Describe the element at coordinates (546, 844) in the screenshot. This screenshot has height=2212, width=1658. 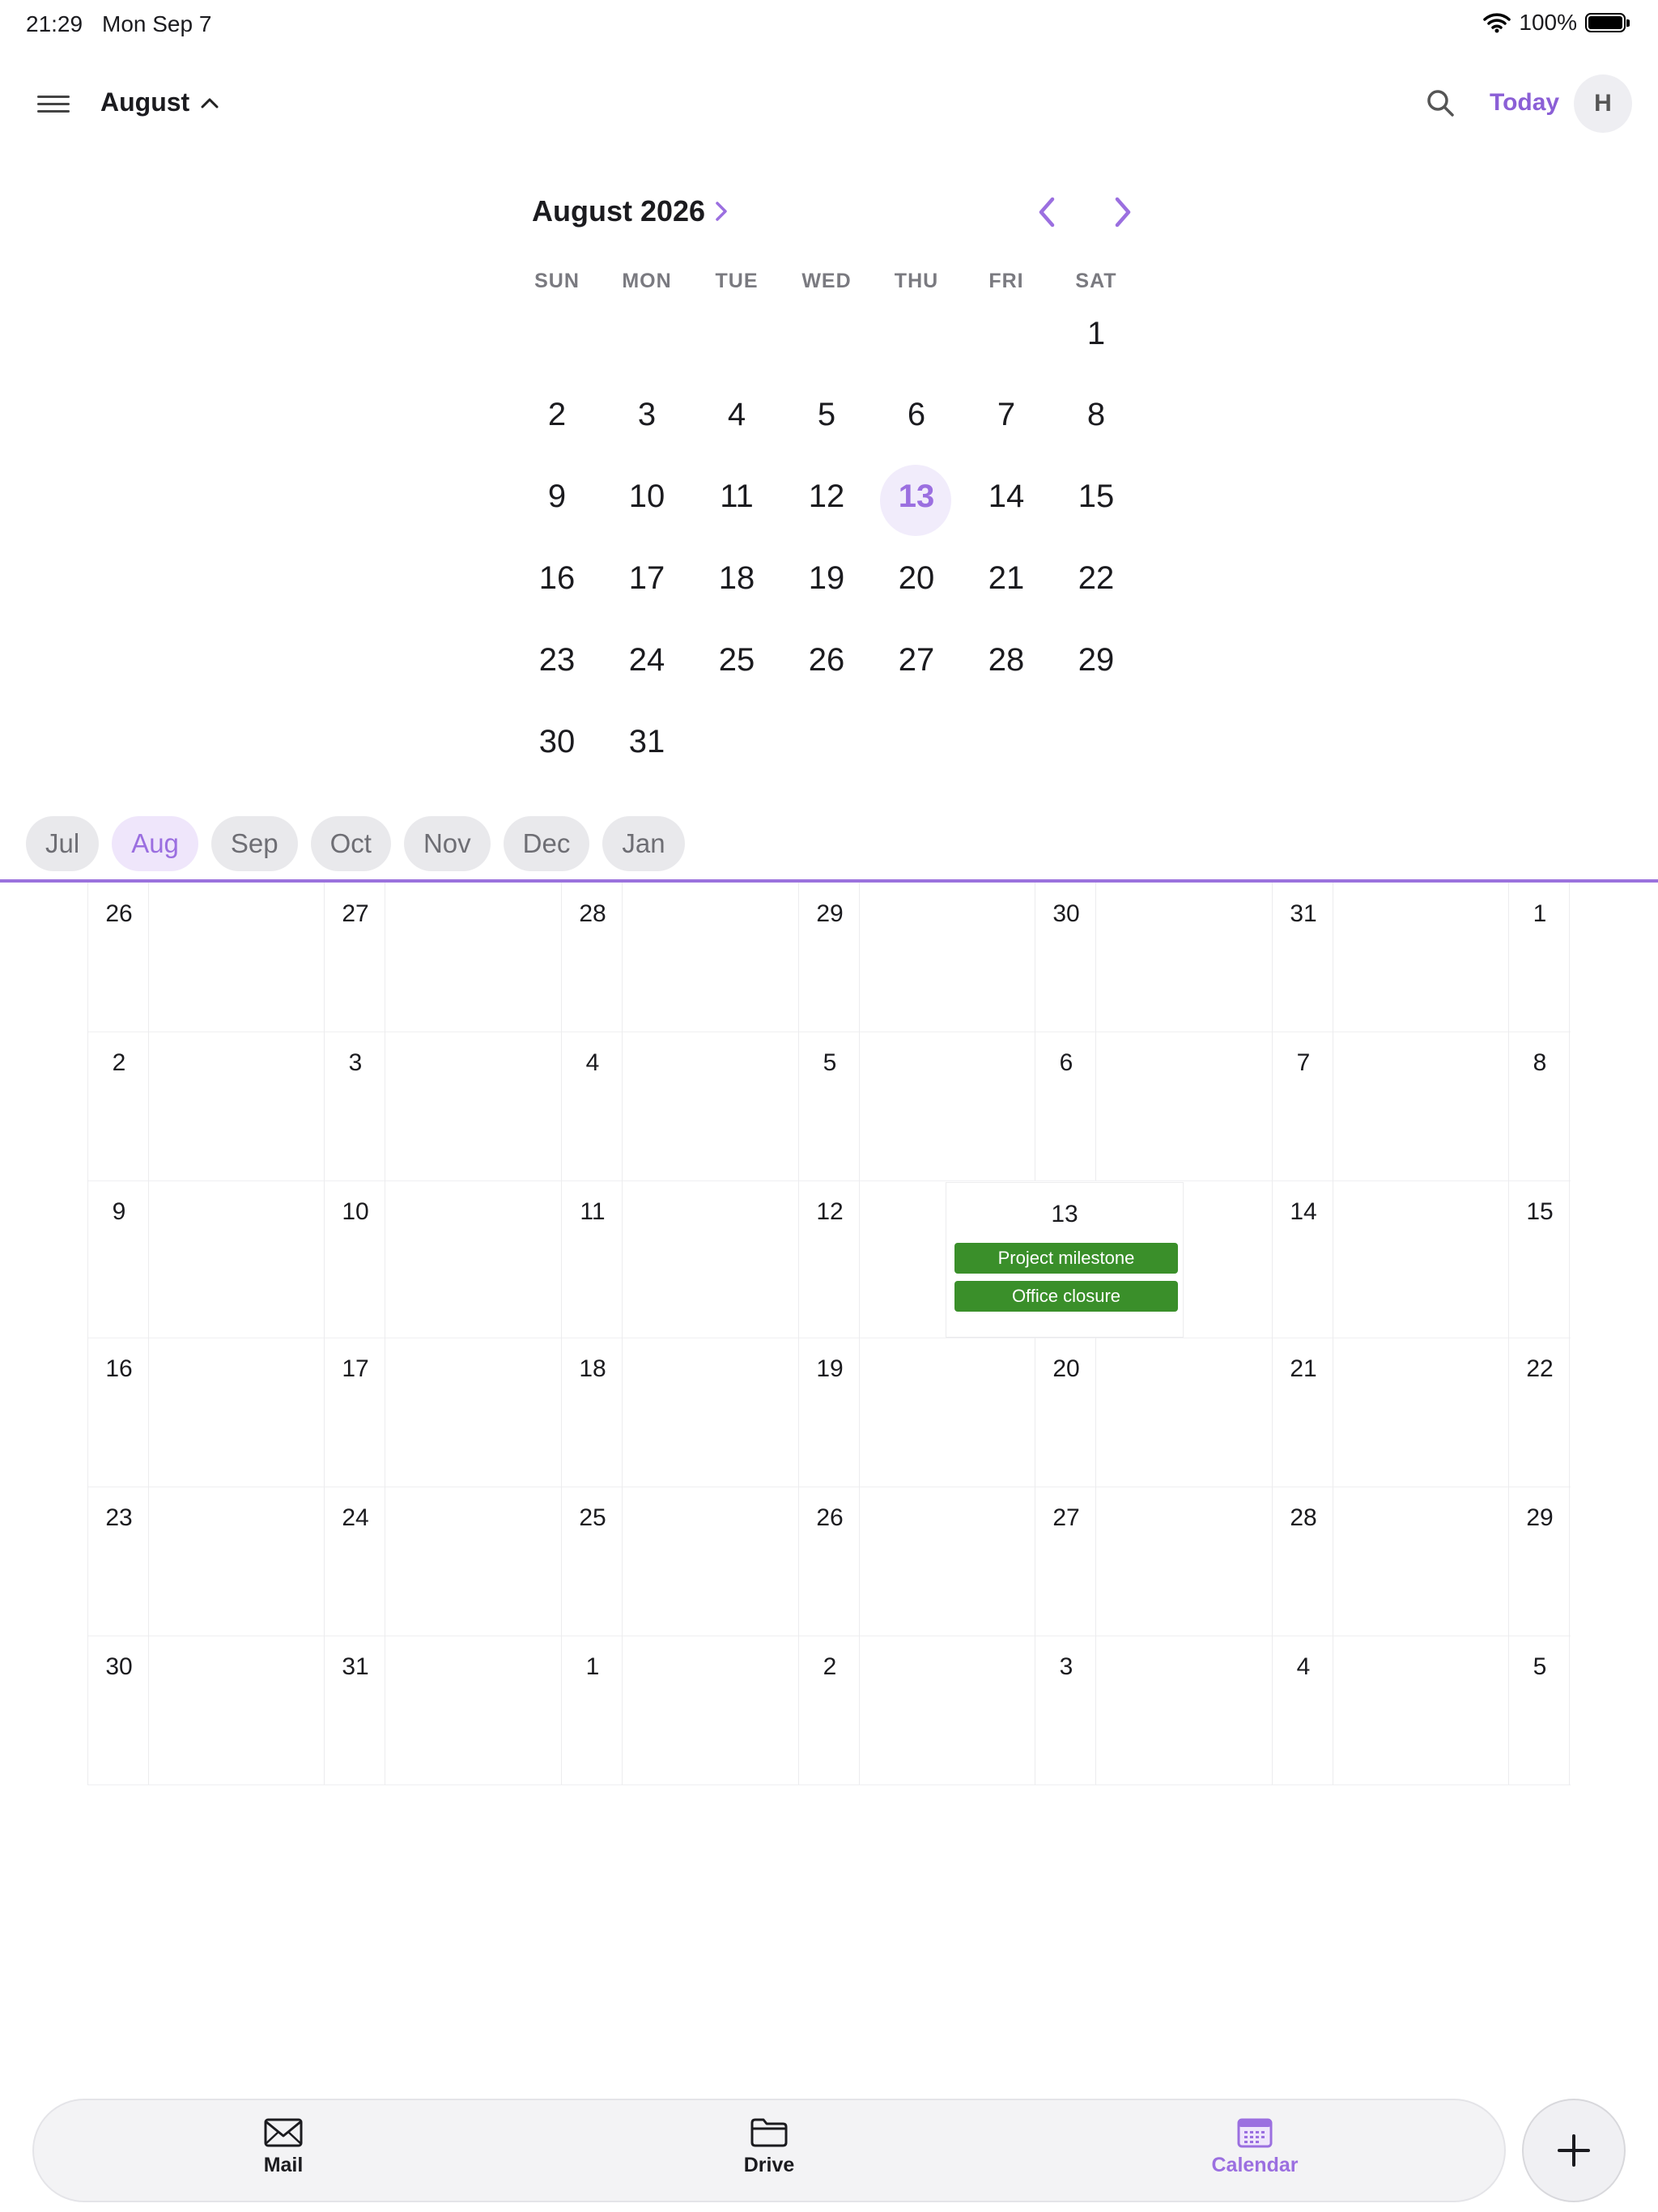
I see `month-chip-dec: Dec` at that location.